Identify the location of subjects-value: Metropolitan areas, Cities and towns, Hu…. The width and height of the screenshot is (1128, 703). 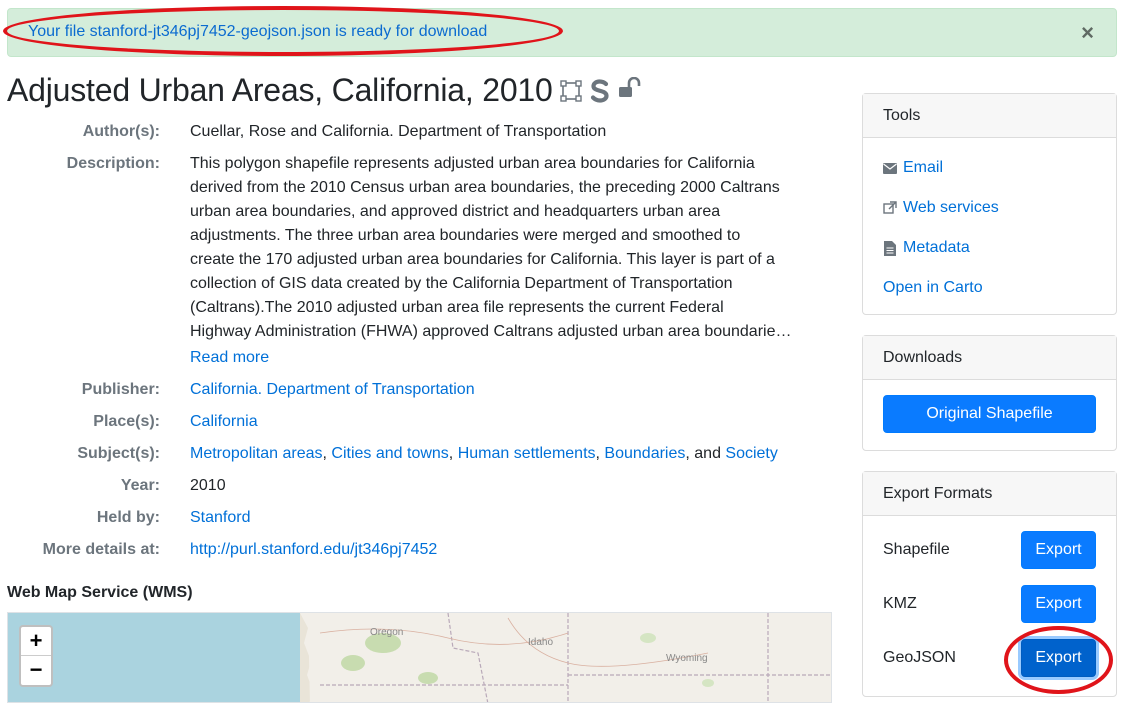
(495, 454).